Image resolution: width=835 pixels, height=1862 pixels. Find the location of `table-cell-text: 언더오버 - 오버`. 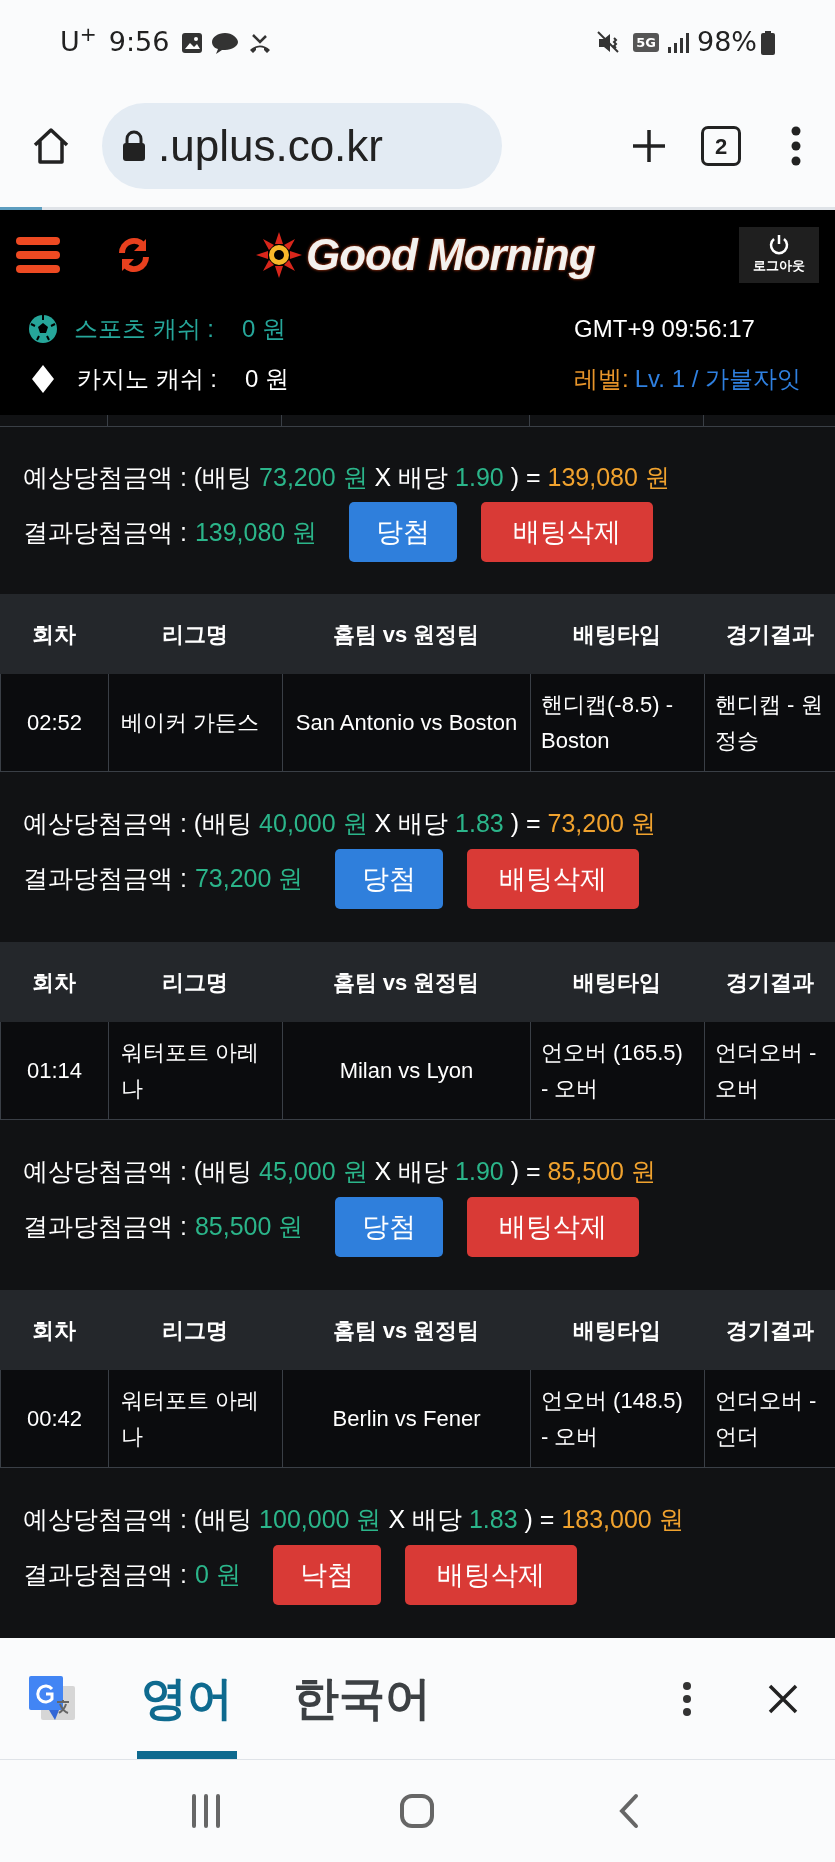

table-cell-text: 언더오버 - 오버 is located at coordinates (766, 1070).